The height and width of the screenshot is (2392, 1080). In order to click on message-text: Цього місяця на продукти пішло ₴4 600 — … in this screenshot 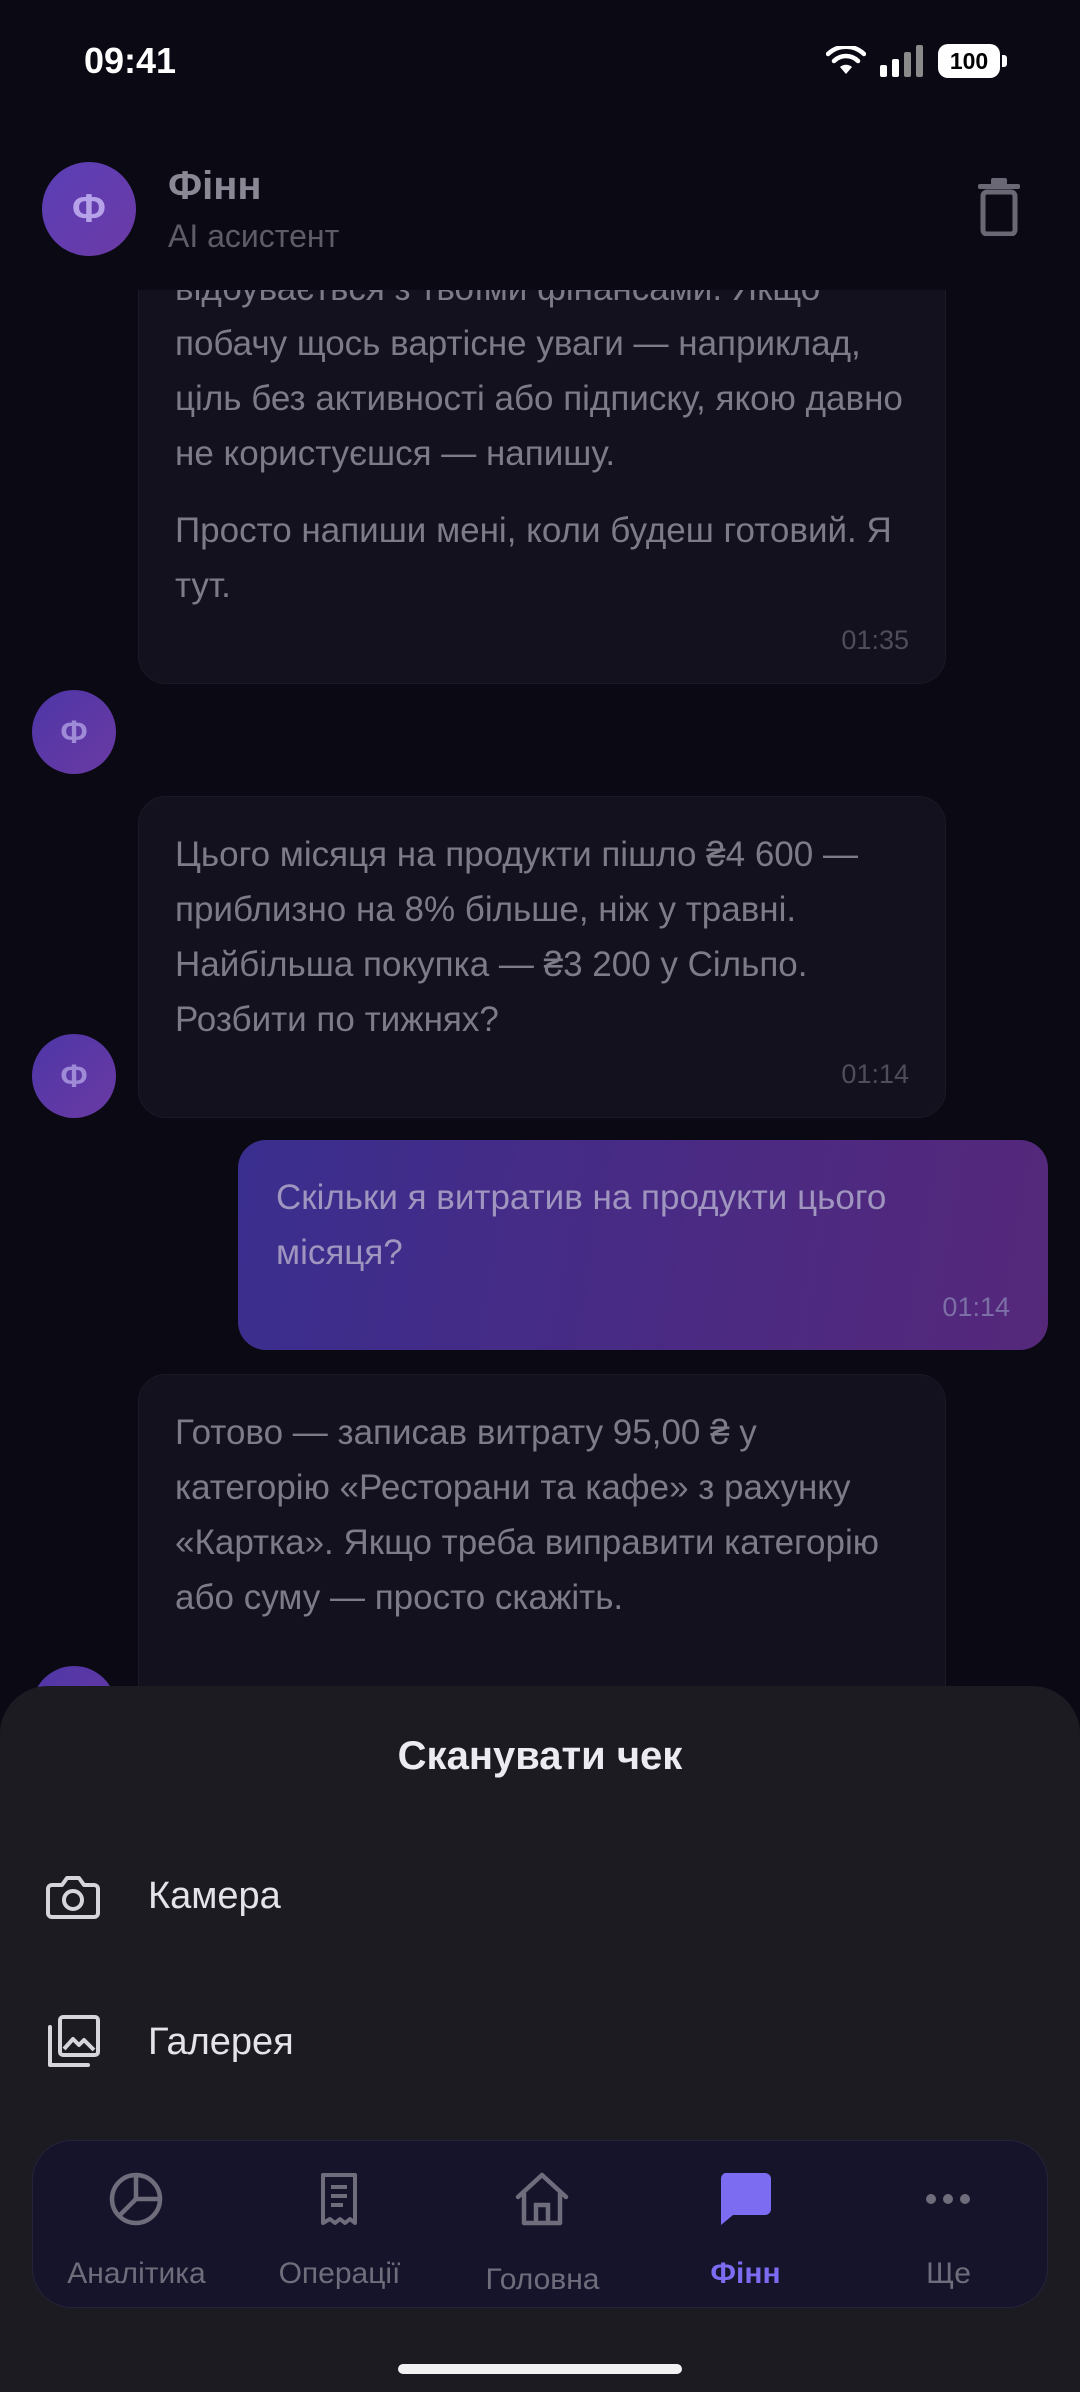, I will do `click(516, 937)`.